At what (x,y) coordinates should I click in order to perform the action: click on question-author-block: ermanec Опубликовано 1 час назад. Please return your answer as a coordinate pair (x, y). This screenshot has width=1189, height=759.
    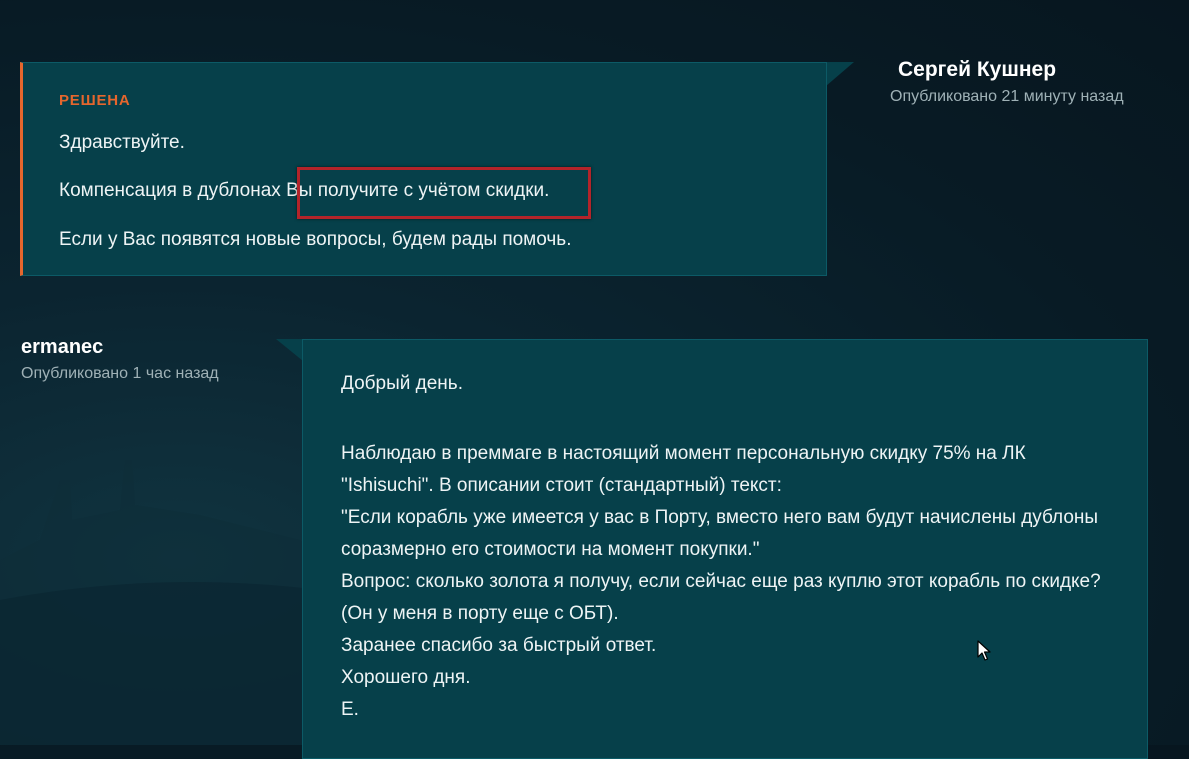
    Looking at the image, I should click on (120, 359).